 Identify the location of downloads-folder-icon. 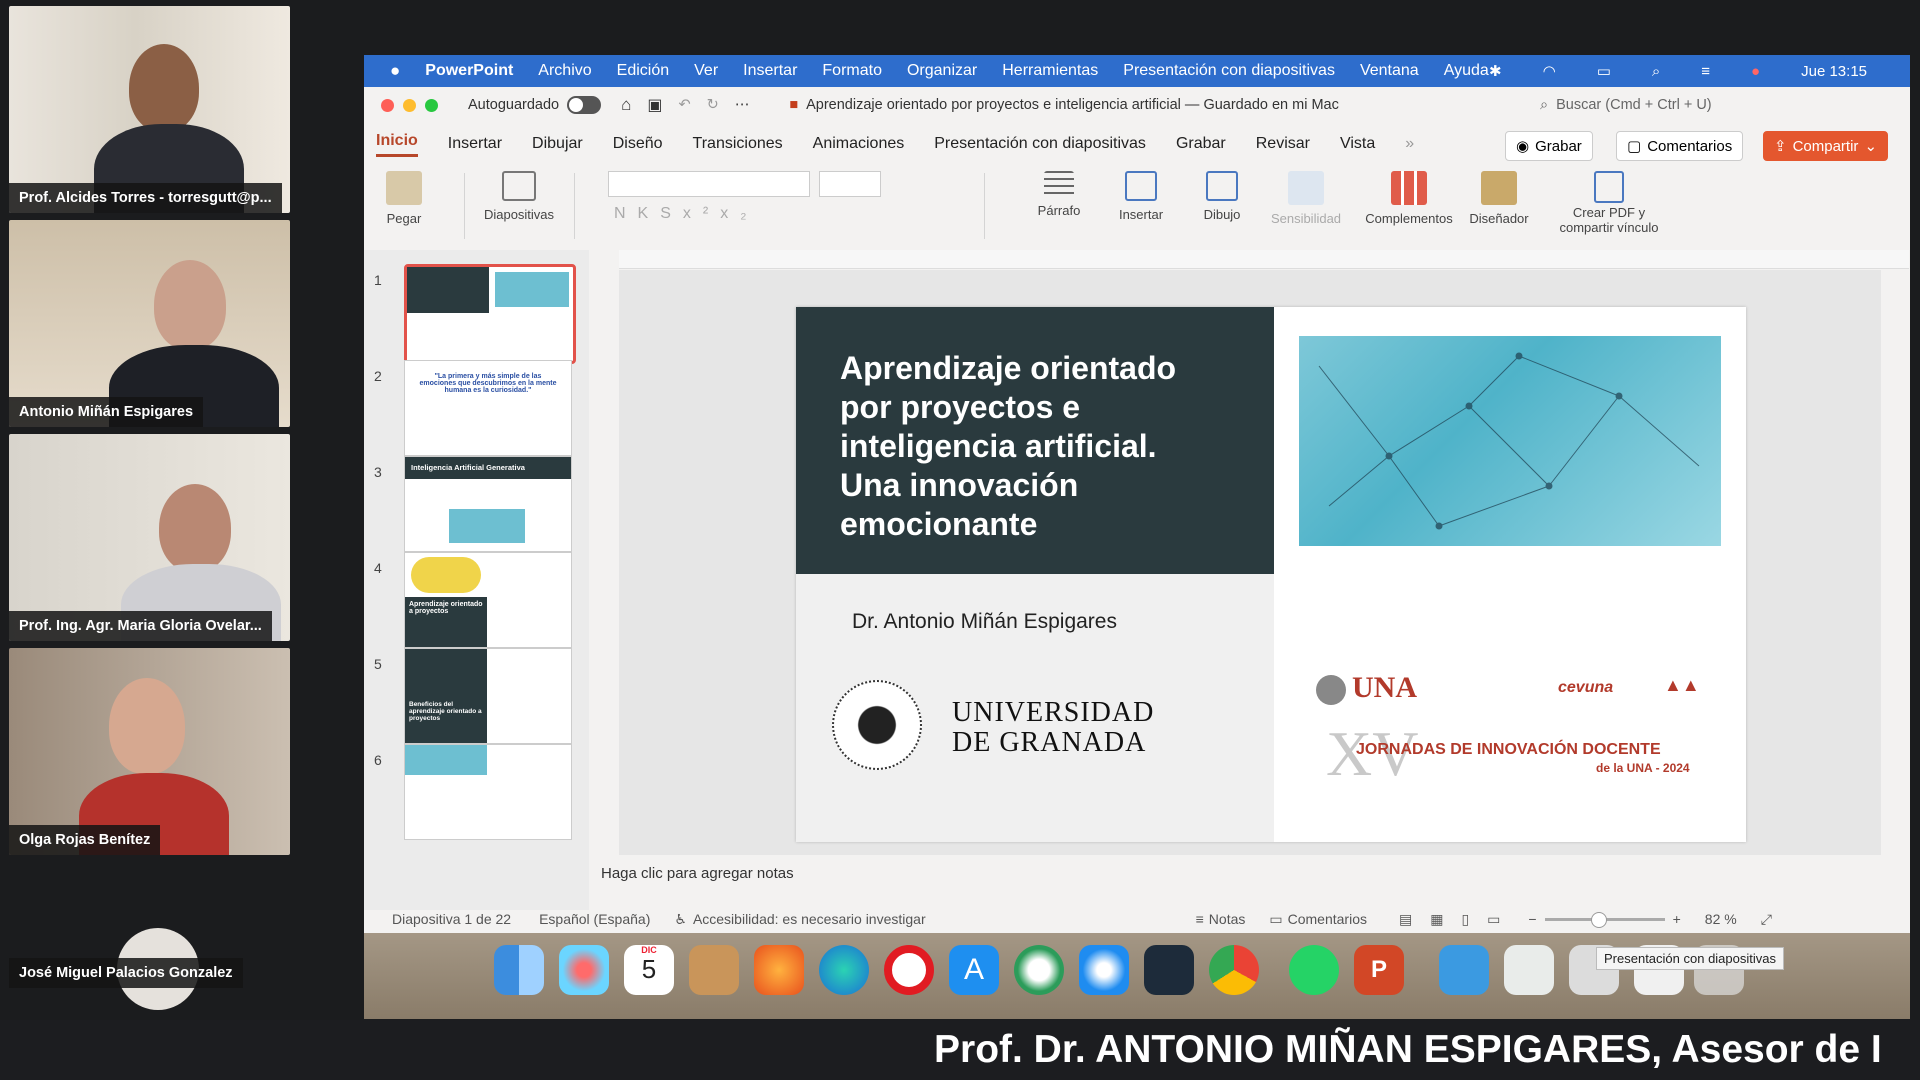
(1464, 970).